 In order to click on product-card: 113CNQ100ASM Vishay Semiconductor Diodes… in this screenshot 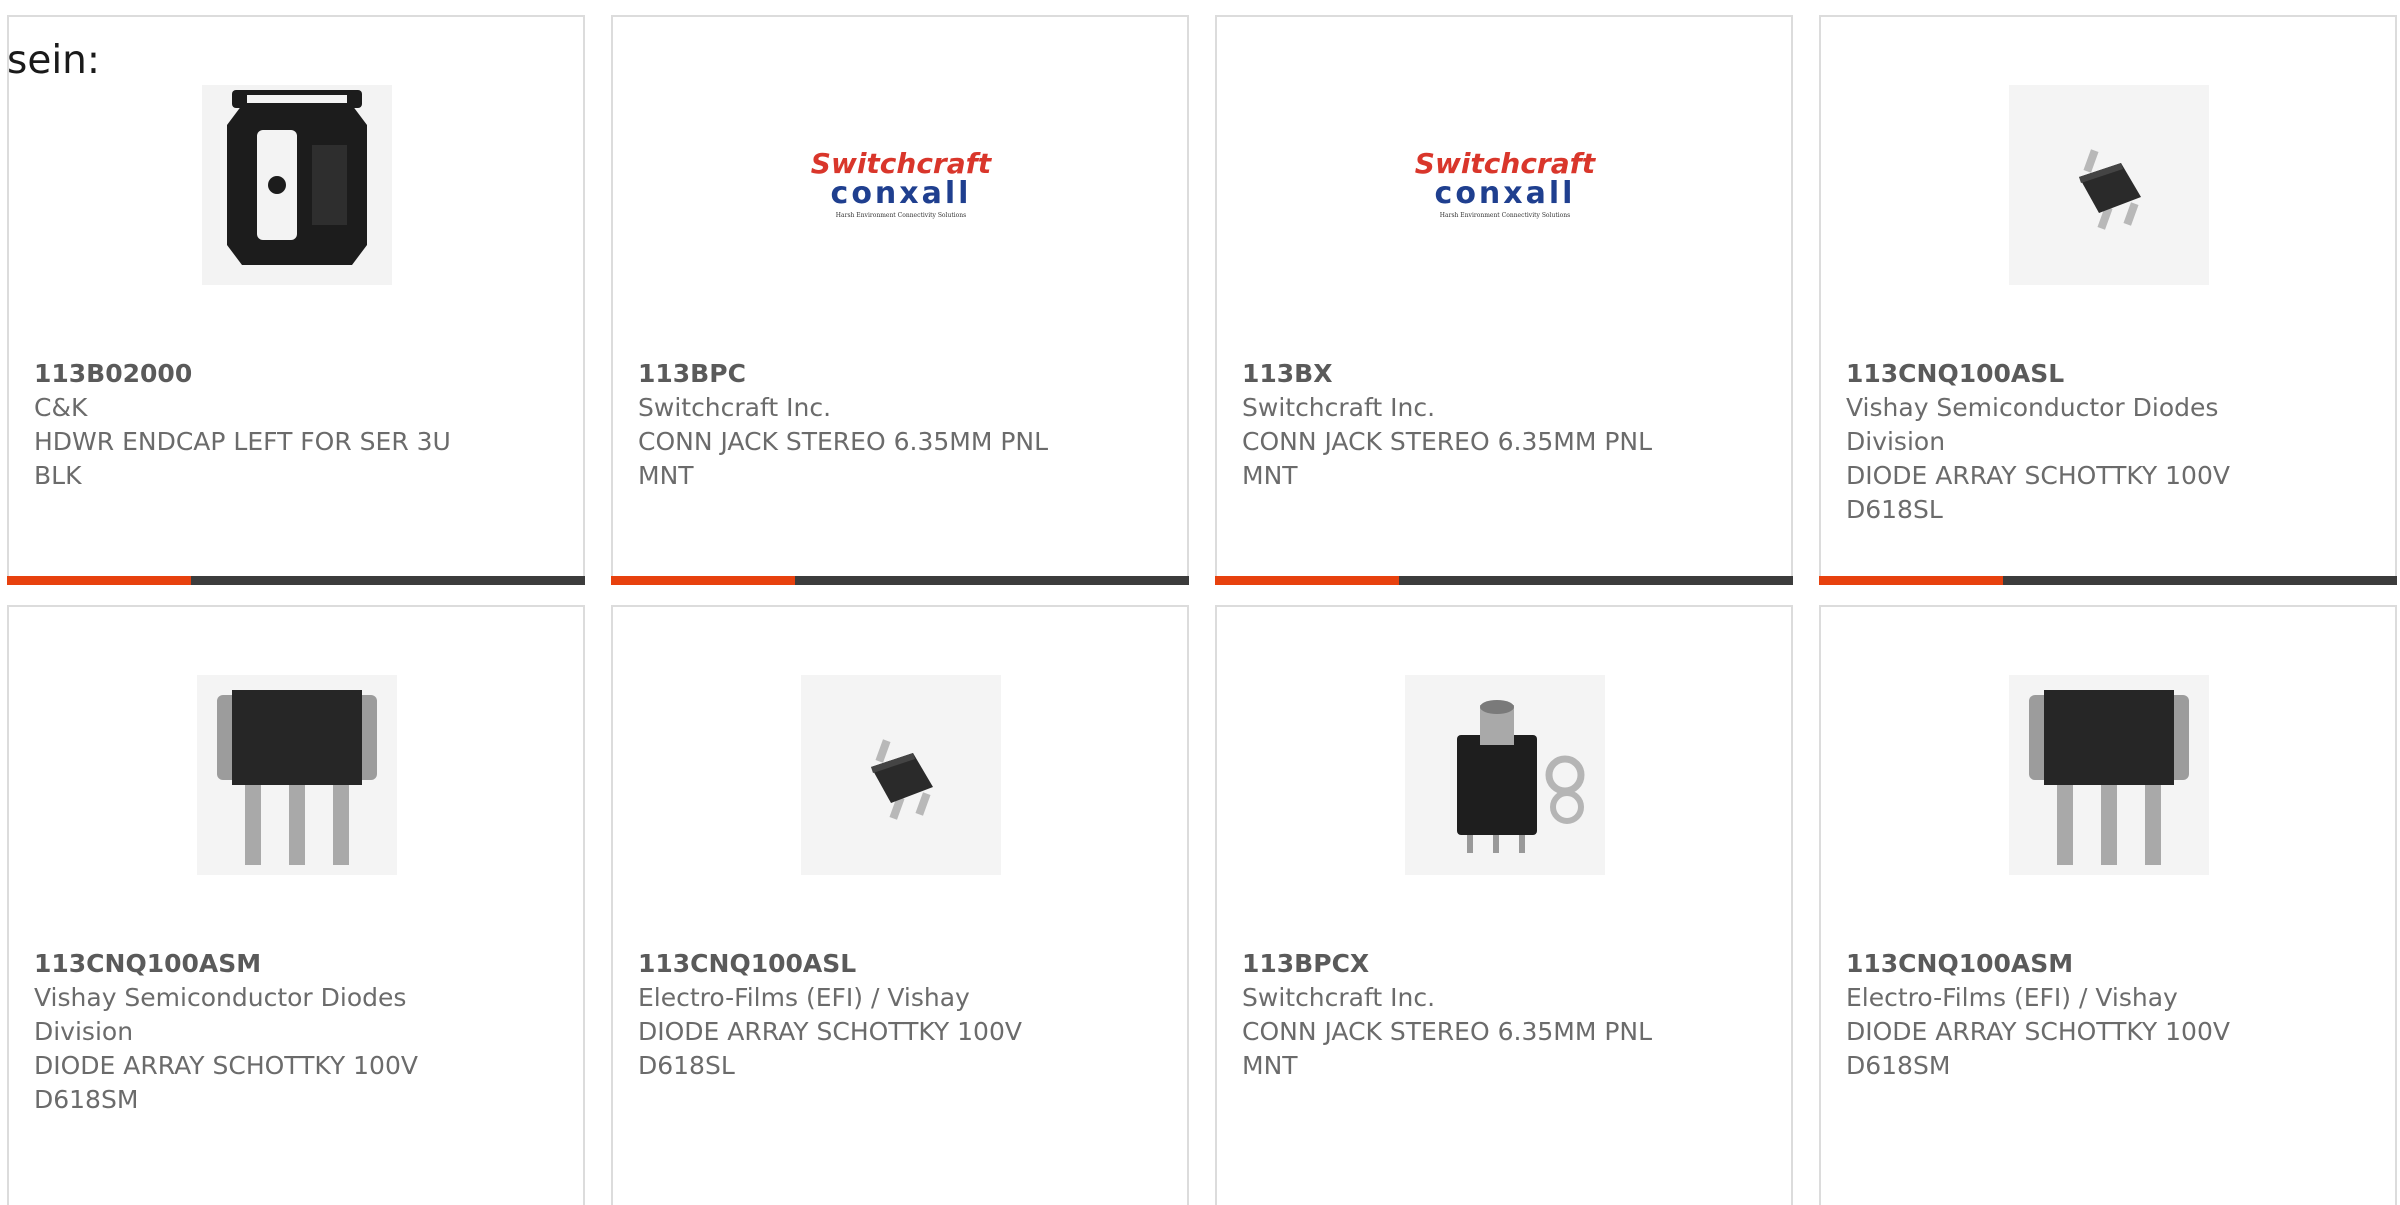, I will do `click(296, 905)`.